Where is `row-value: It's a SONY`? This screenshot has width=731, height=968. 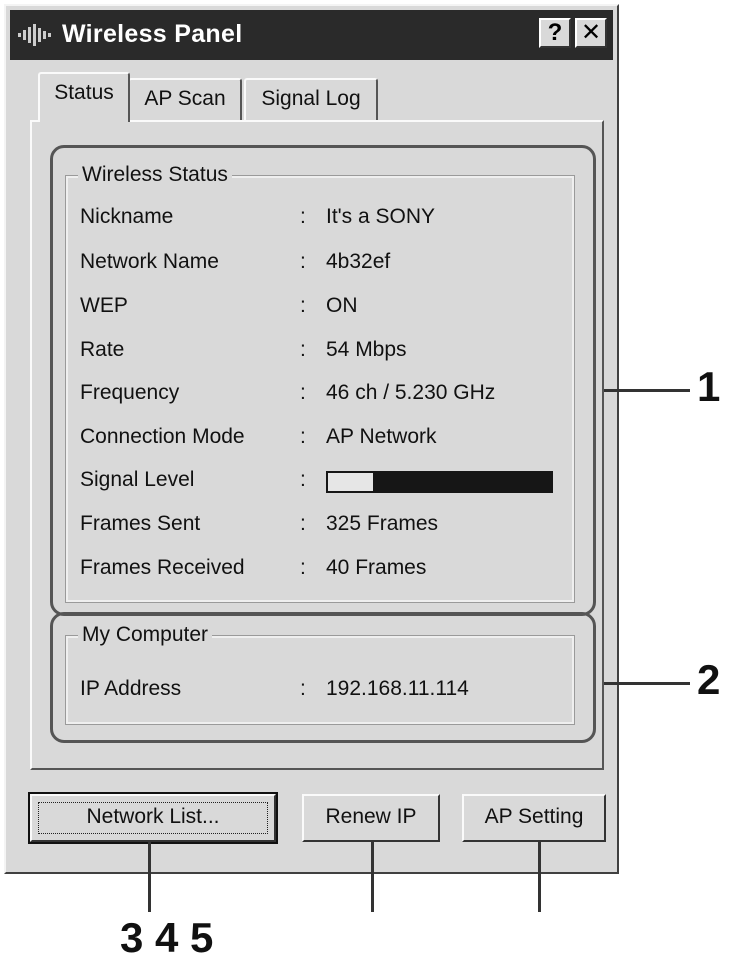
row-value: It's a SONY is located at coordinates (381, 216).